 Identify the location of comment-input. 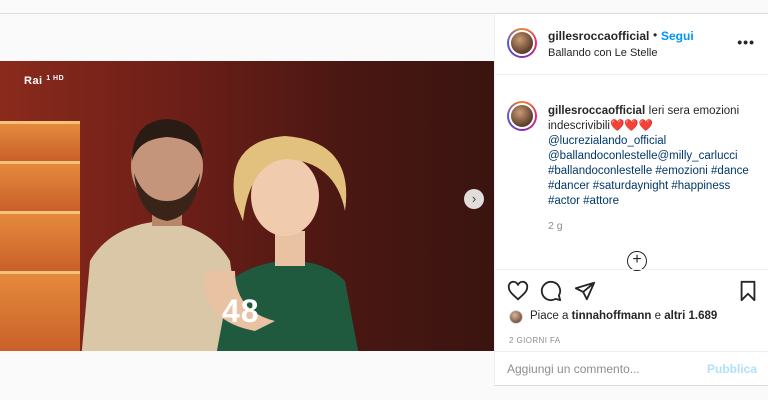
(602, 369).